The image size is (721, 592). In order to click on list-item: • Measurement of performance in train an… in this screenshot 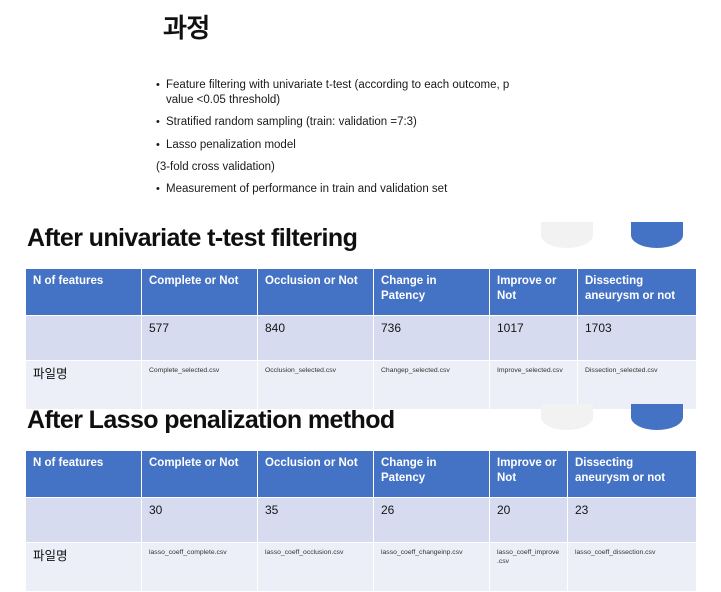, I will do `click(343, 189)`.